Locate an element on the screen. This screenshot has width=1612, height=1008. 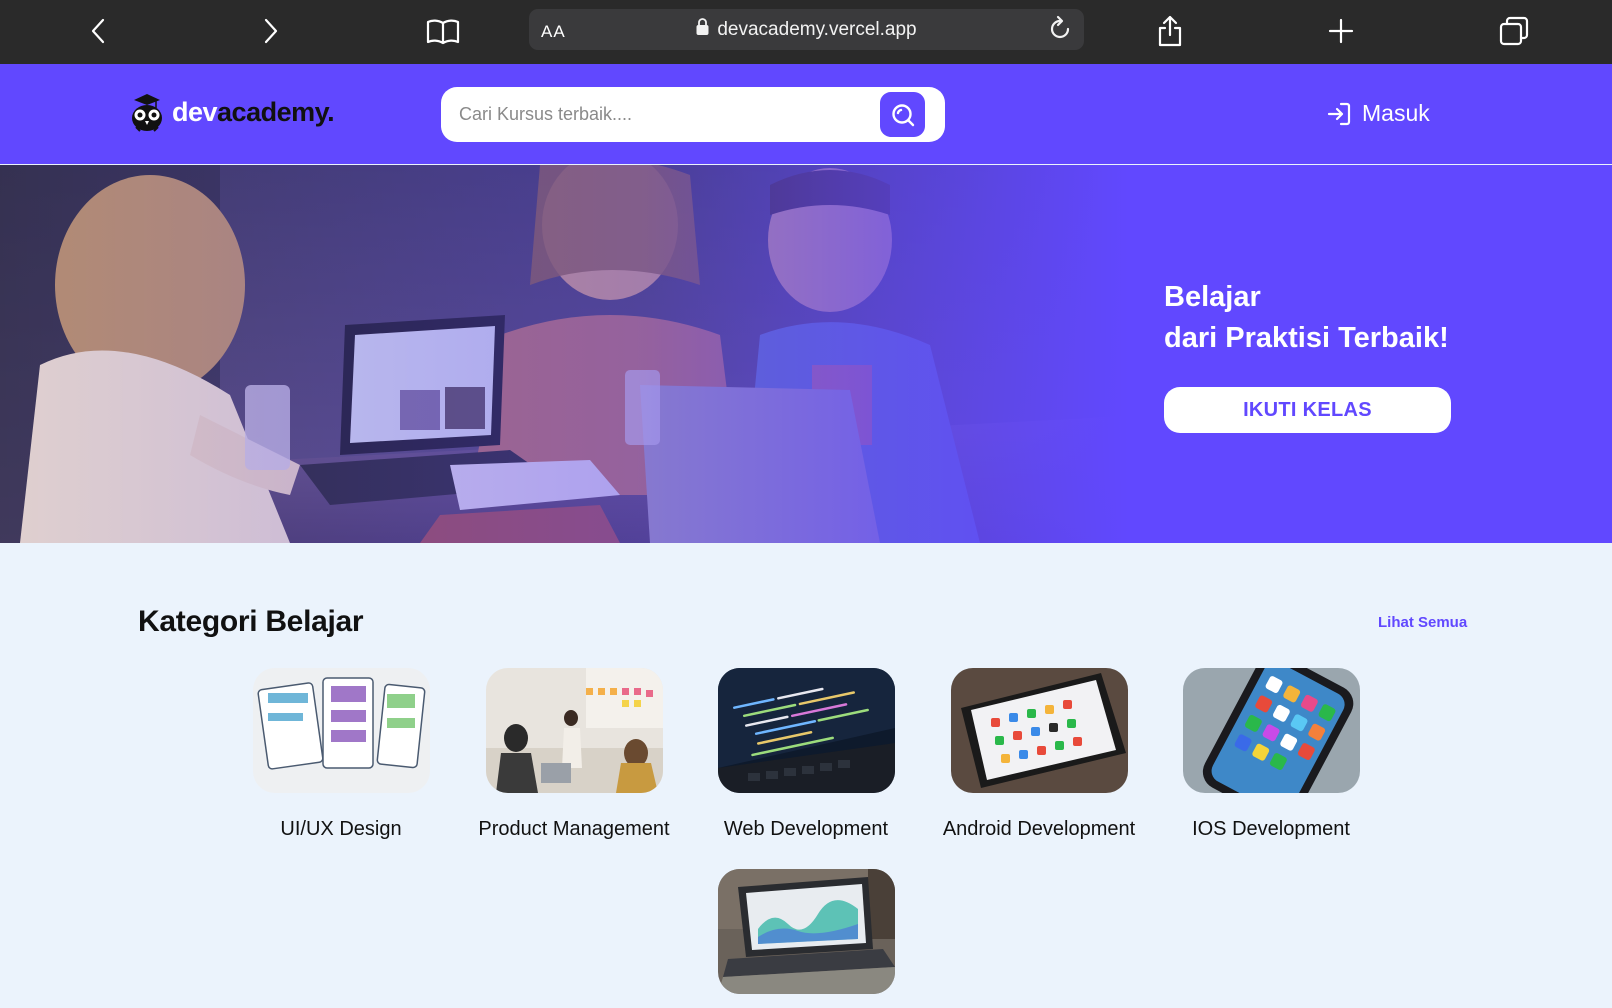
url-text: devacademy.vercel.app is located at coordinates (817, 29).